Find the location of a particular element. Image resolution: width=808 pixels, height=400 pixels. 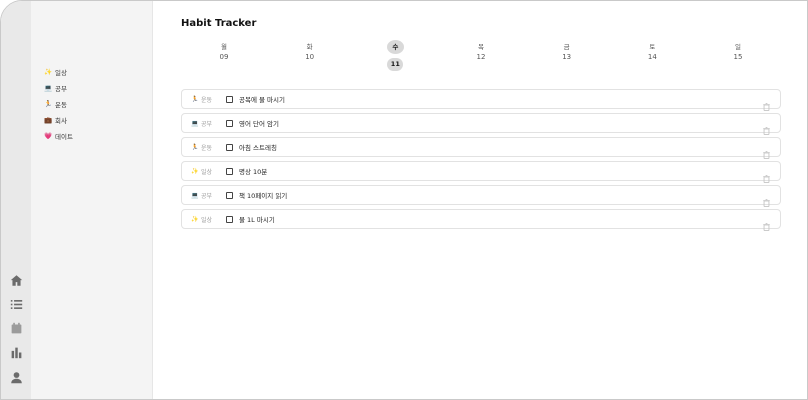

habit-name: 공복에 물 마시기 is located at coordinates (262, 100).